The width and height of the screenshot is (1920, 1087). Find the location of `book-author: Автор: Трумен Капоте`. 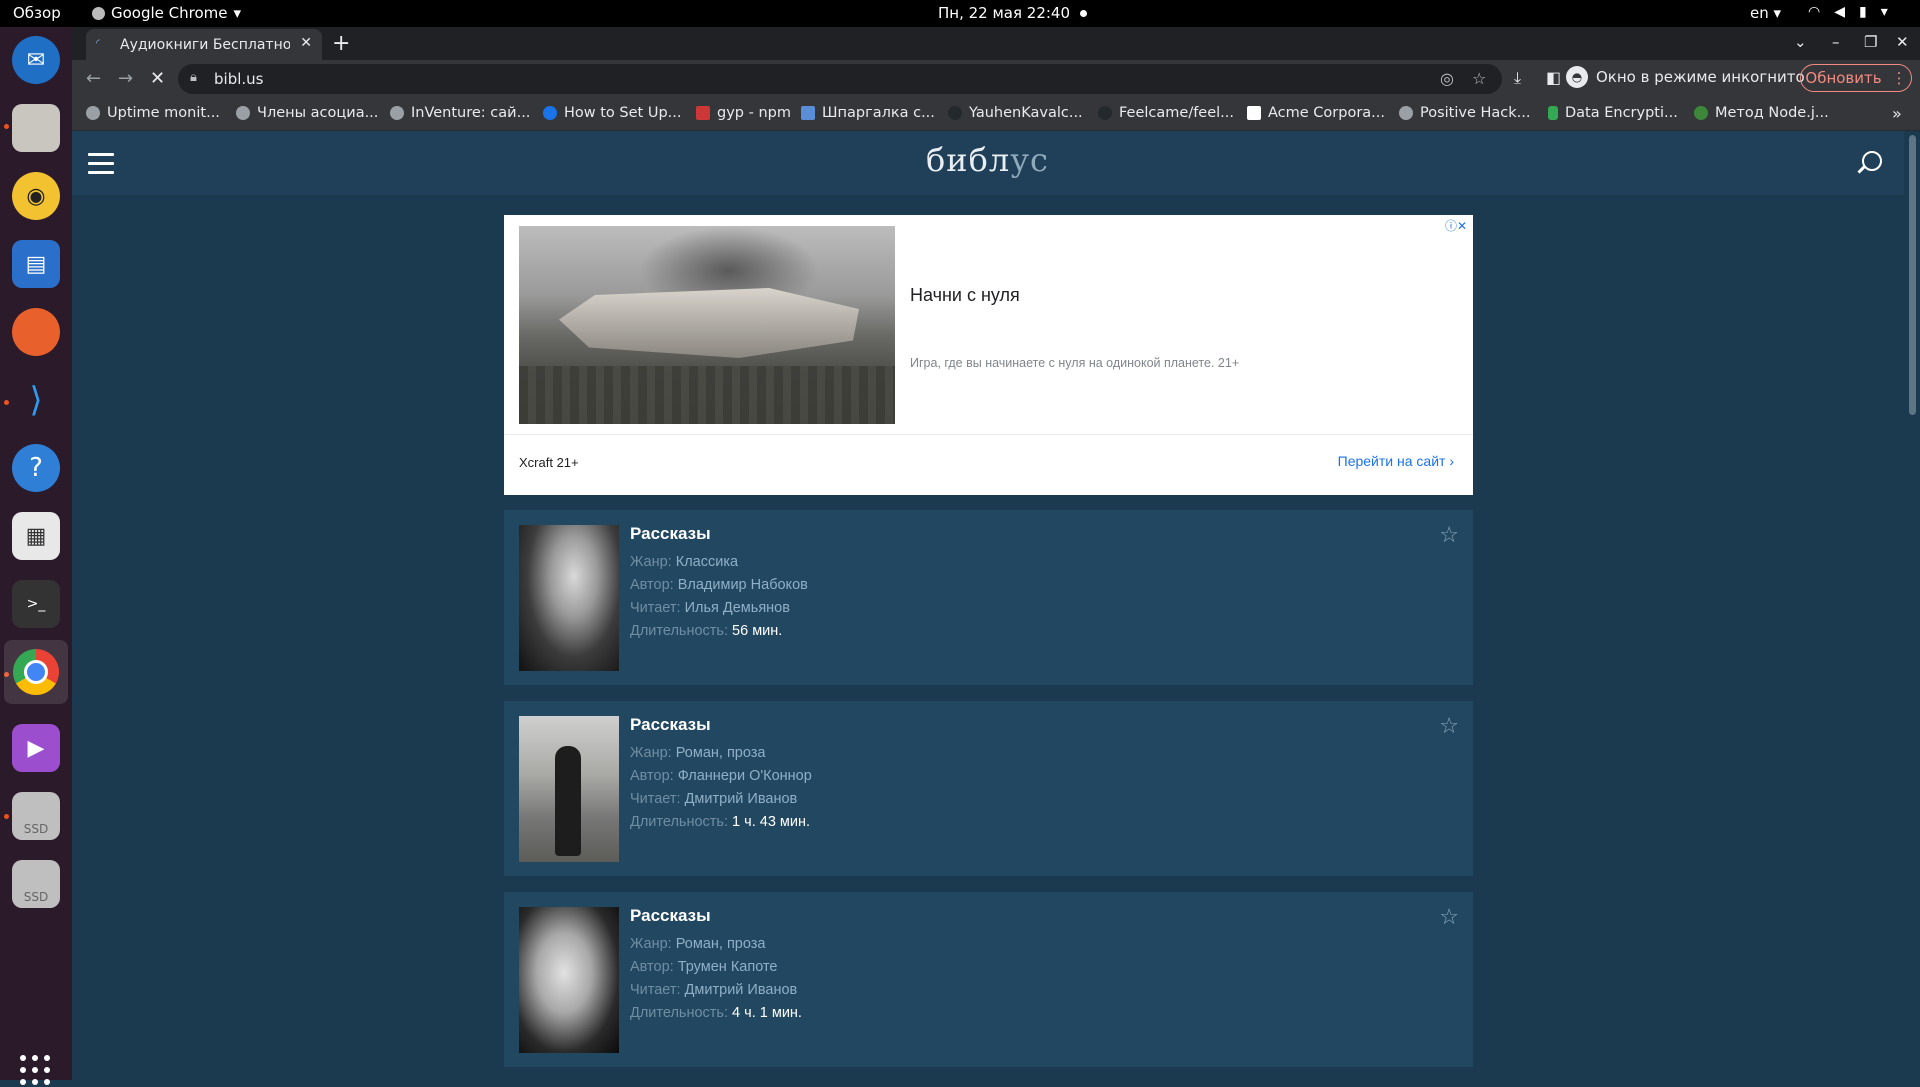

book-author: Автор: Трумен Капоте is located at coordinates (704, 967).